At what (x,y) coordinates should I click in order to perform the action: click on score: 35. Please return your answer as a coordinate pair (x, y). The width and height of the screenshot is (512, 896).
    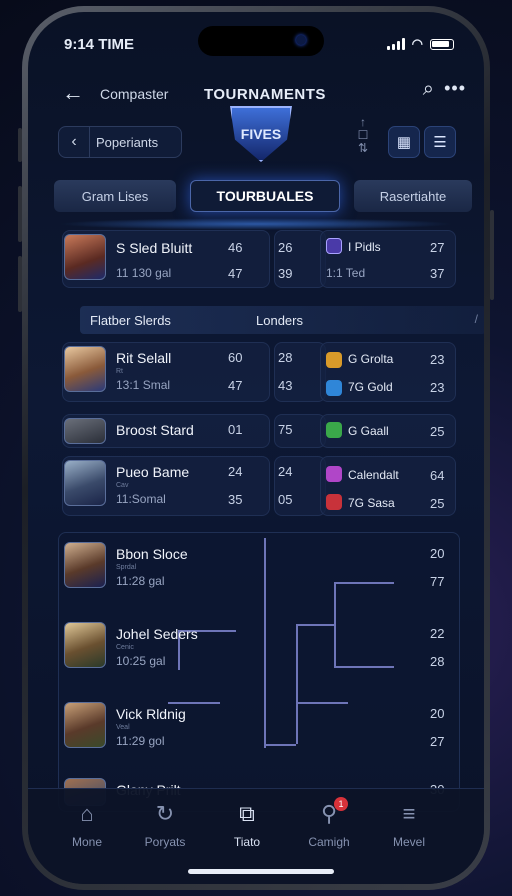
    Looking at the image, I should click on (235, 499).